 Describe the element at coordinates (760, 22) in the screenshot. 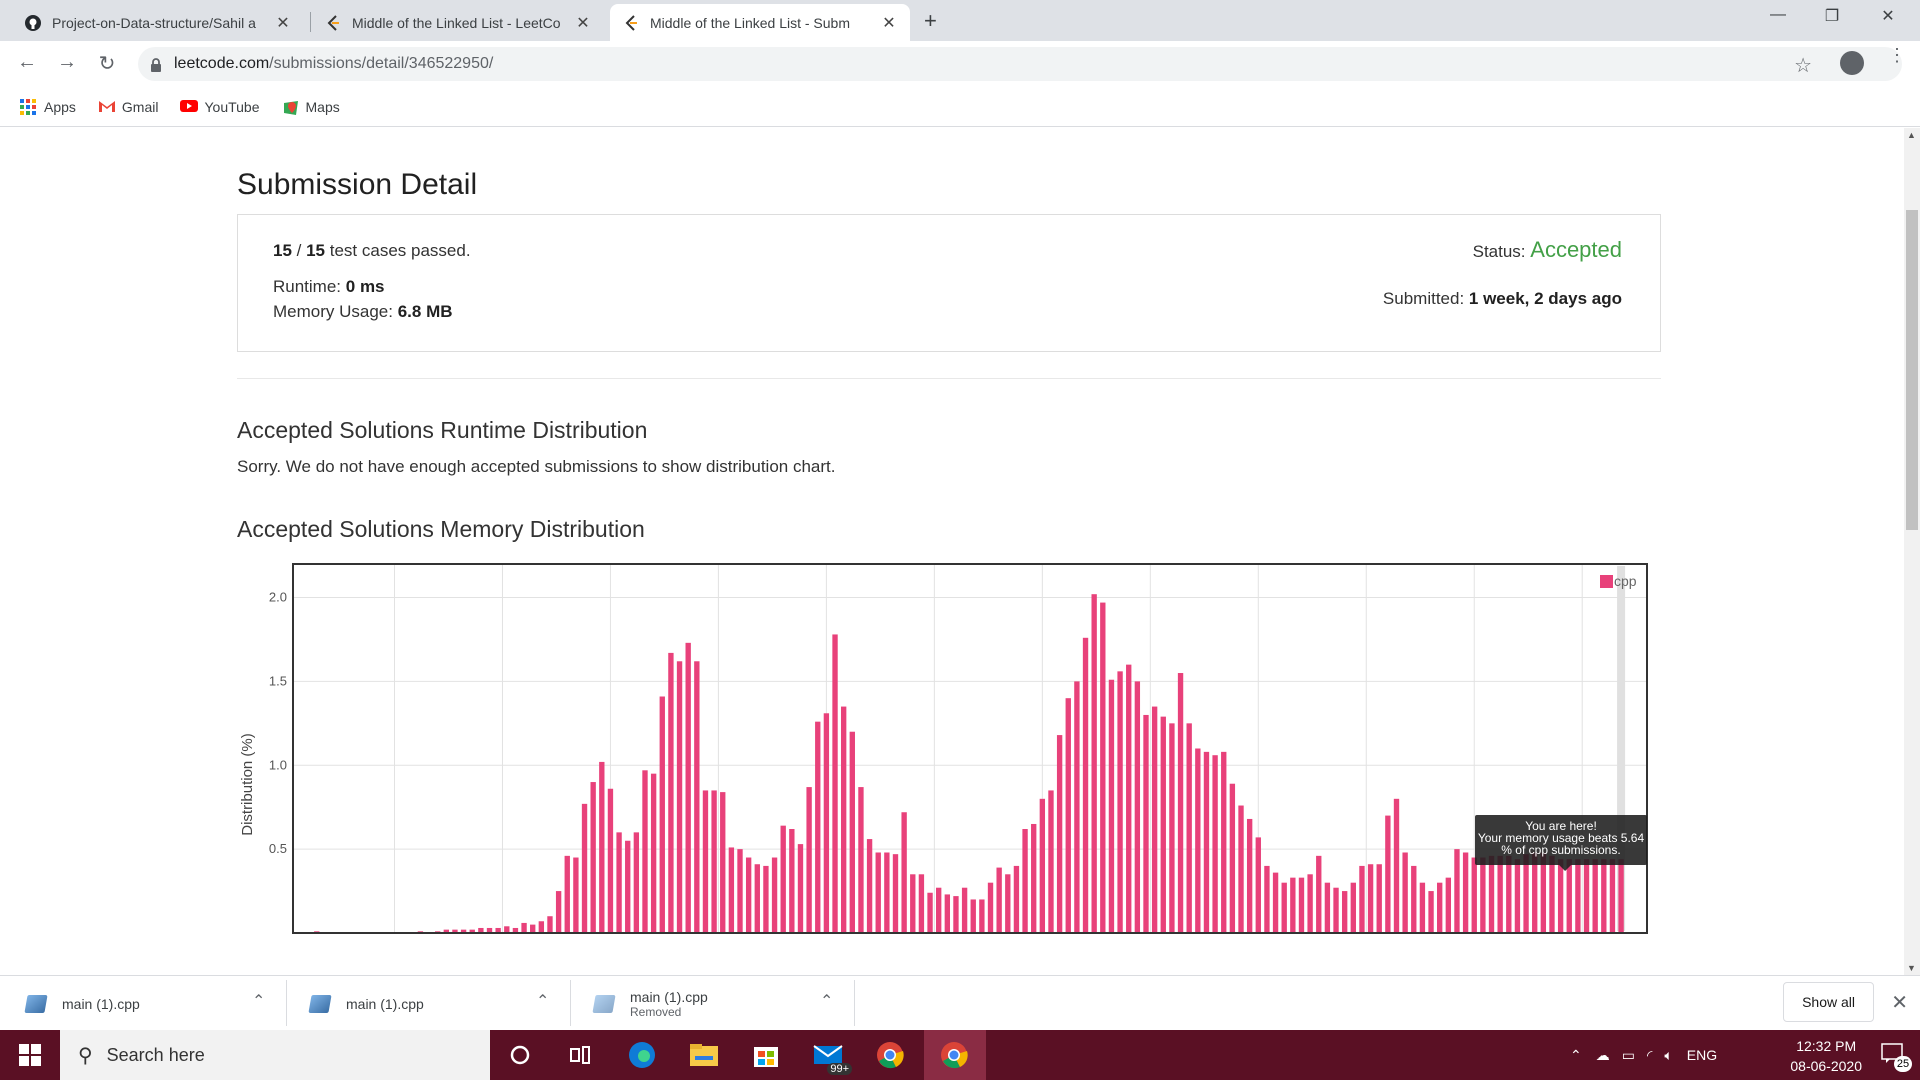

I see `tab-leetcode-submission: Middle of the Linked List - Subm ✕` at that location.